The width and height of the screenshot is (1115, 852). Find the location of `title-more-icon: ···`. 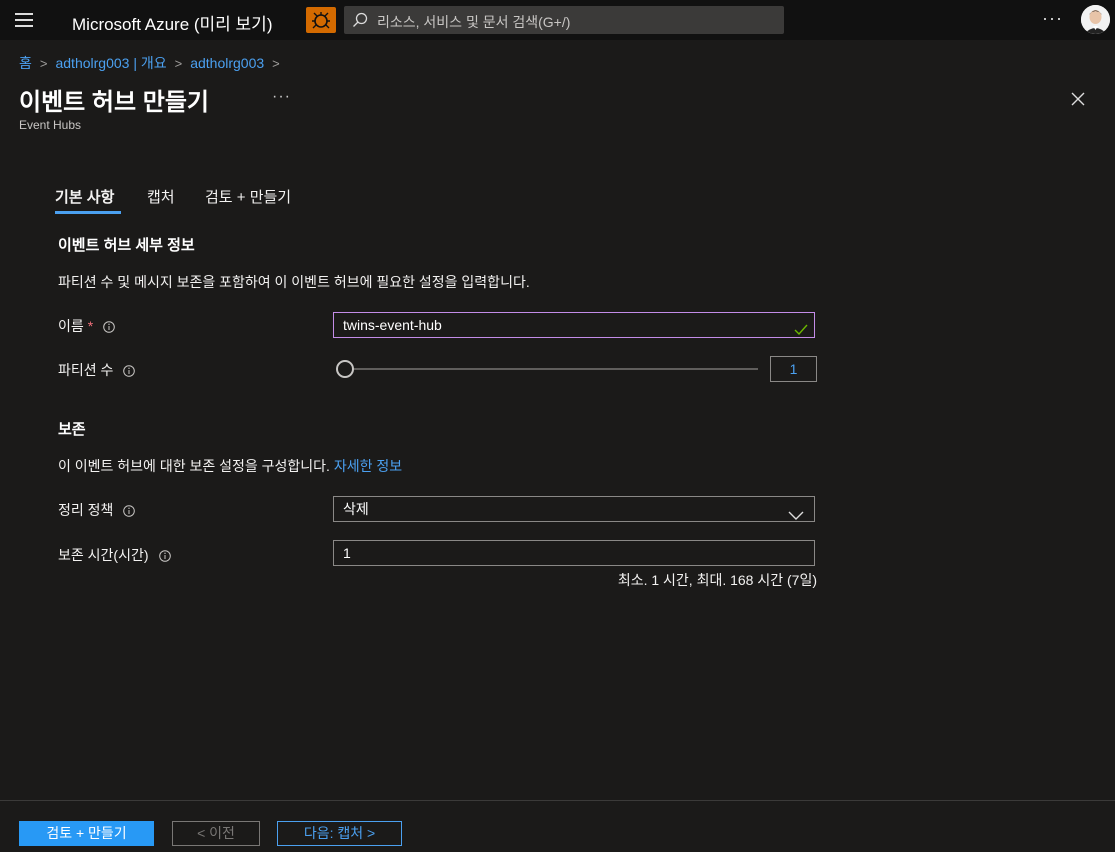

title-more-icon: ··· is located at coordinates (281, 97).